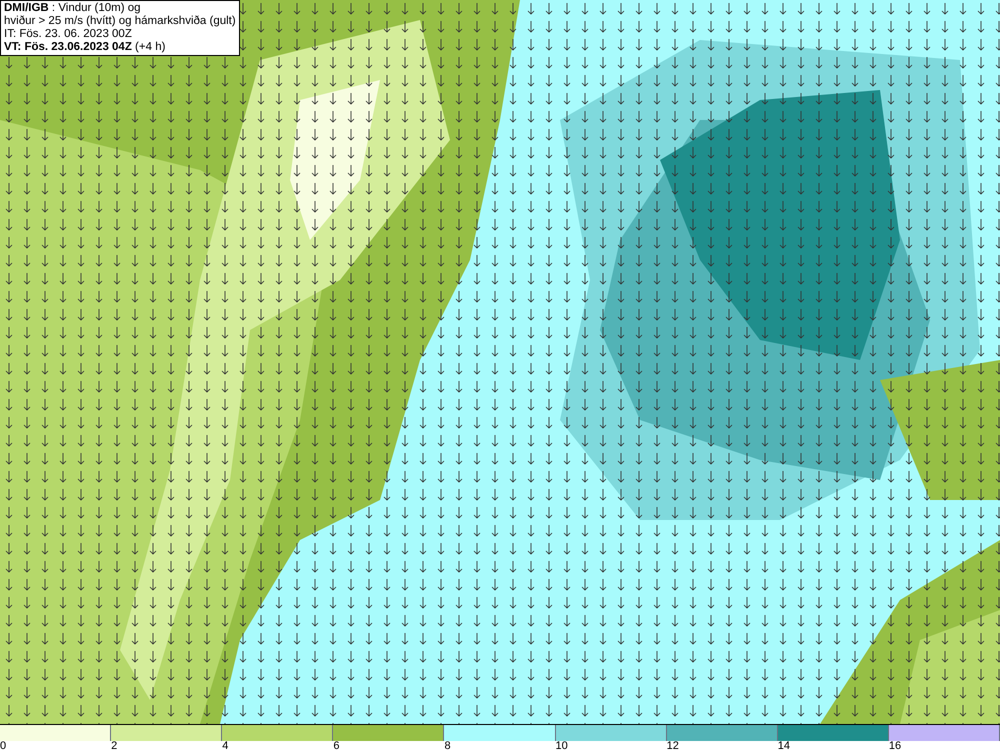  What do you see at coordinates (895, 746) in the screenshot?
I see `legend-label: 16` at bounding box center [895, 746].